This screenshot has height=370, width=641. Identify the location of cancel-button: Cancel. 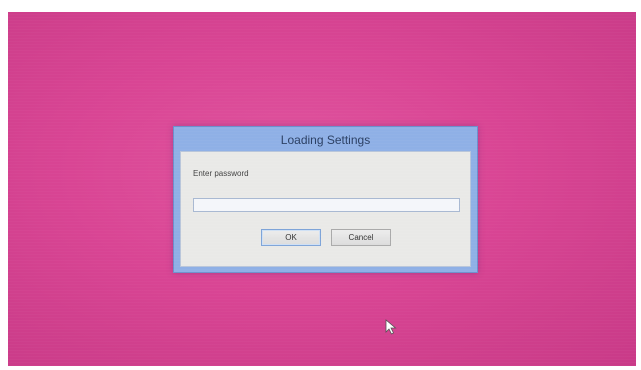
(361, 237).